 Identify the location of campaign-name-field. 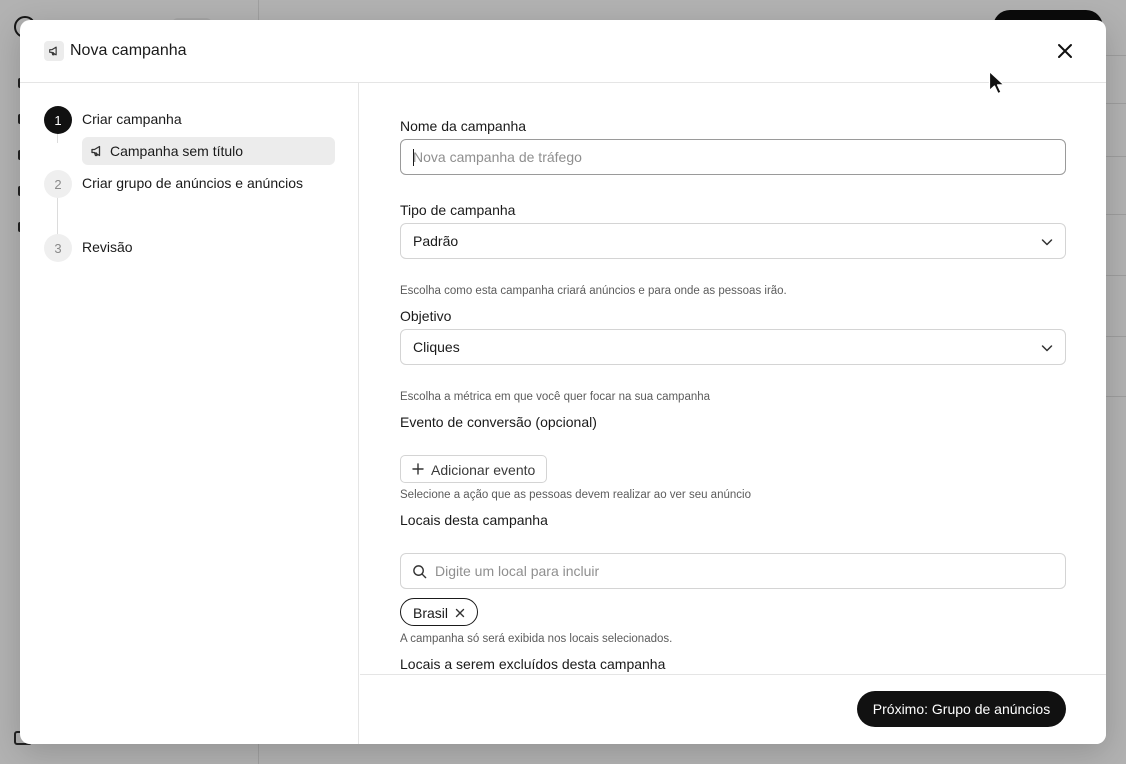
(733, 157).